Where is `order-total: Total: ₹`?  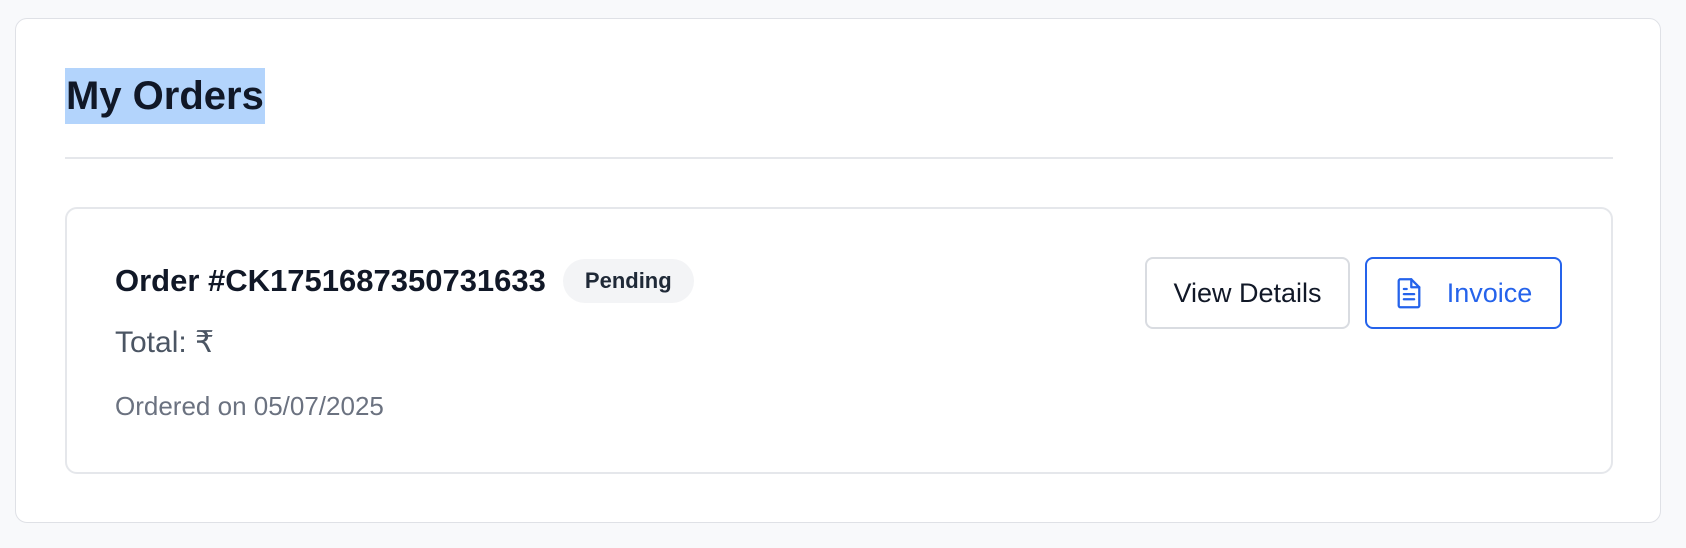 order-total: Total: ₹ is located at coordinates (165, 342).